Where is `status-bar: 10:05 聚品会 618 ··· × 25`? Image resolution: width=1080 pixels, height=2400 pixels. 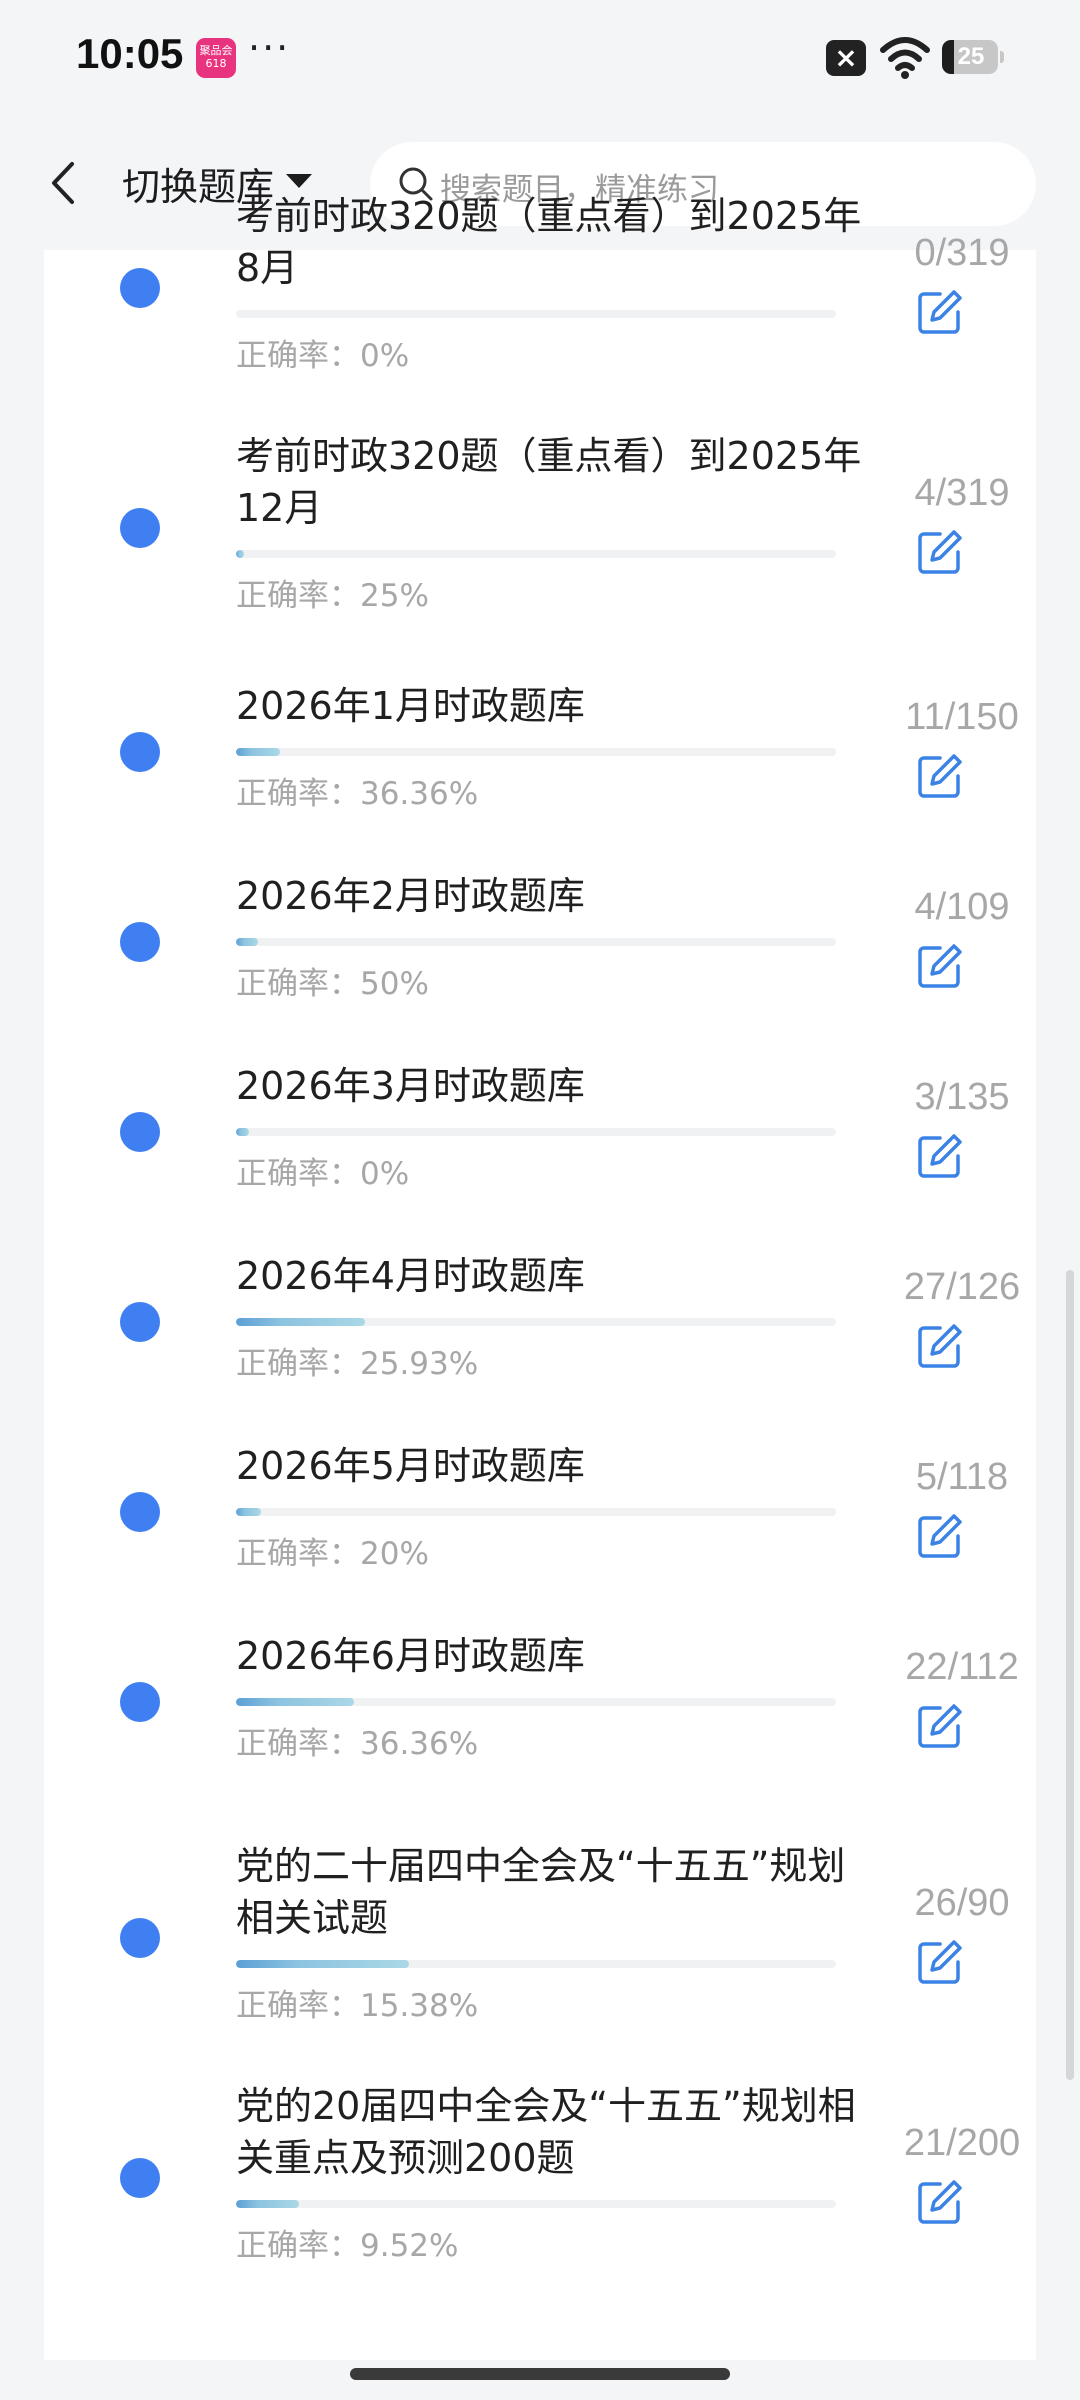 status-bar: 10:05 聚品会 618 ··· × 25 is located at coordinates (540, 60).